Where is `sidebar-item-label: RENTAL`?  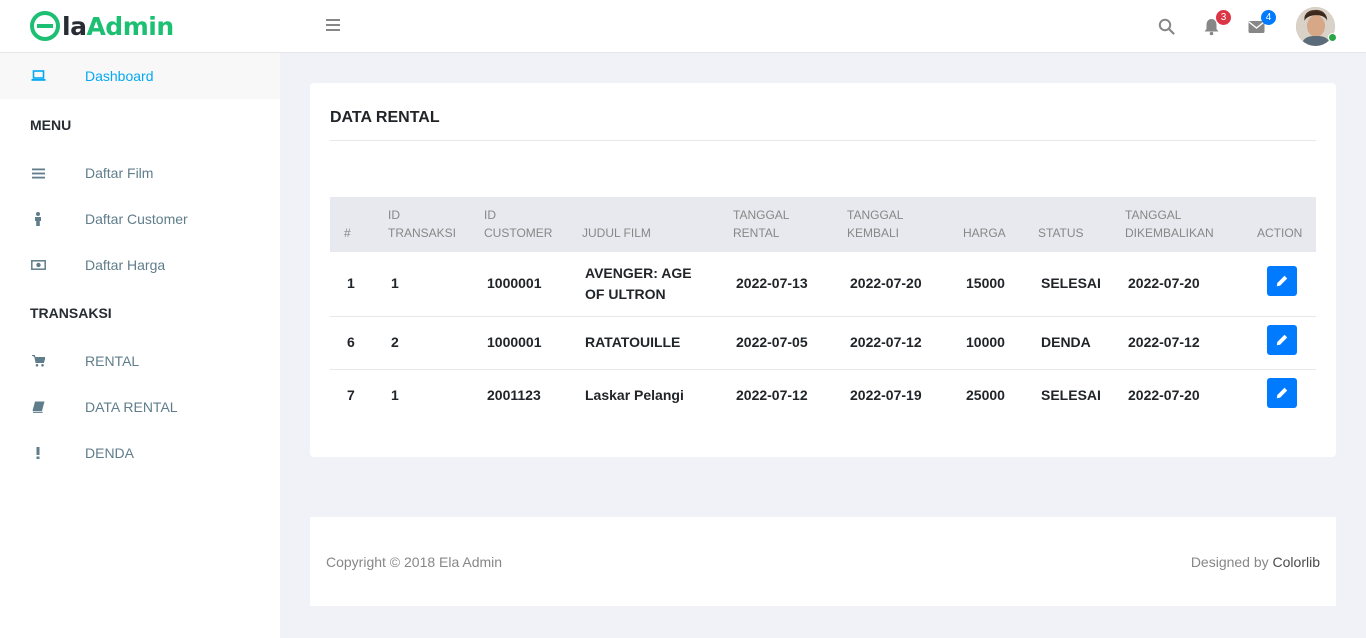
sidebar-item-label: RENTAL is located at coordinates (112, 361).